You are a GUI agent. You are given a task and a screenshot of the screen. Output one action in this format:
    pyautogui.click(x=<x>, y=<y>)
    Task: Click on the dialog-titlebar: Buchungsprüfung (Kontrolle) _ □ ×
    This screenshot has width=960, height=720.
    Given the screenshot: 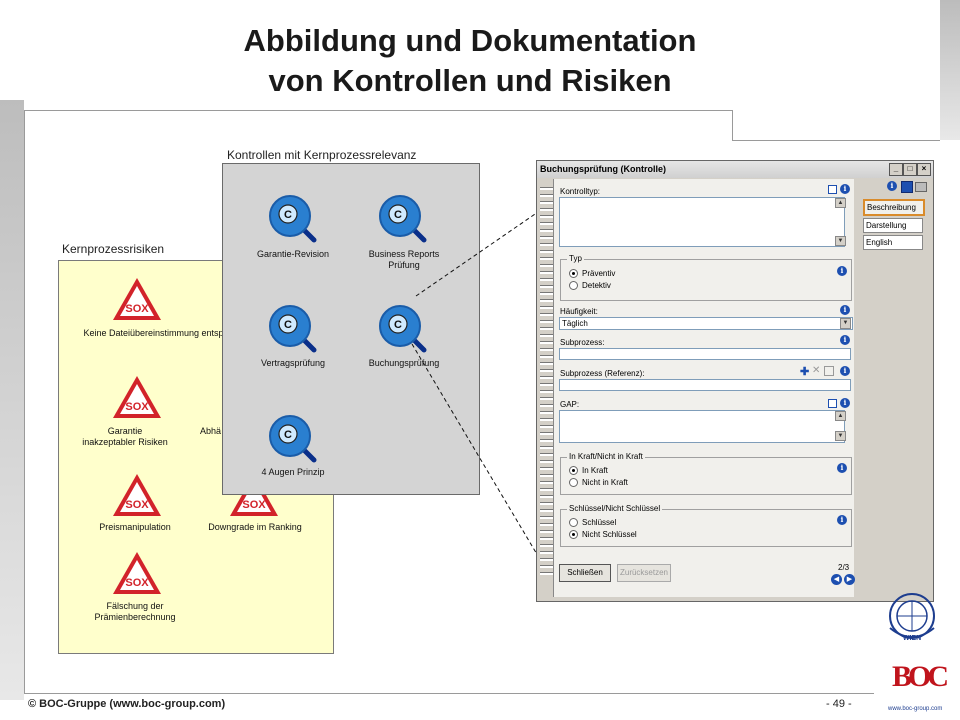 What is the action you would take?
    pyautogui.click(x=735, y=169)
    